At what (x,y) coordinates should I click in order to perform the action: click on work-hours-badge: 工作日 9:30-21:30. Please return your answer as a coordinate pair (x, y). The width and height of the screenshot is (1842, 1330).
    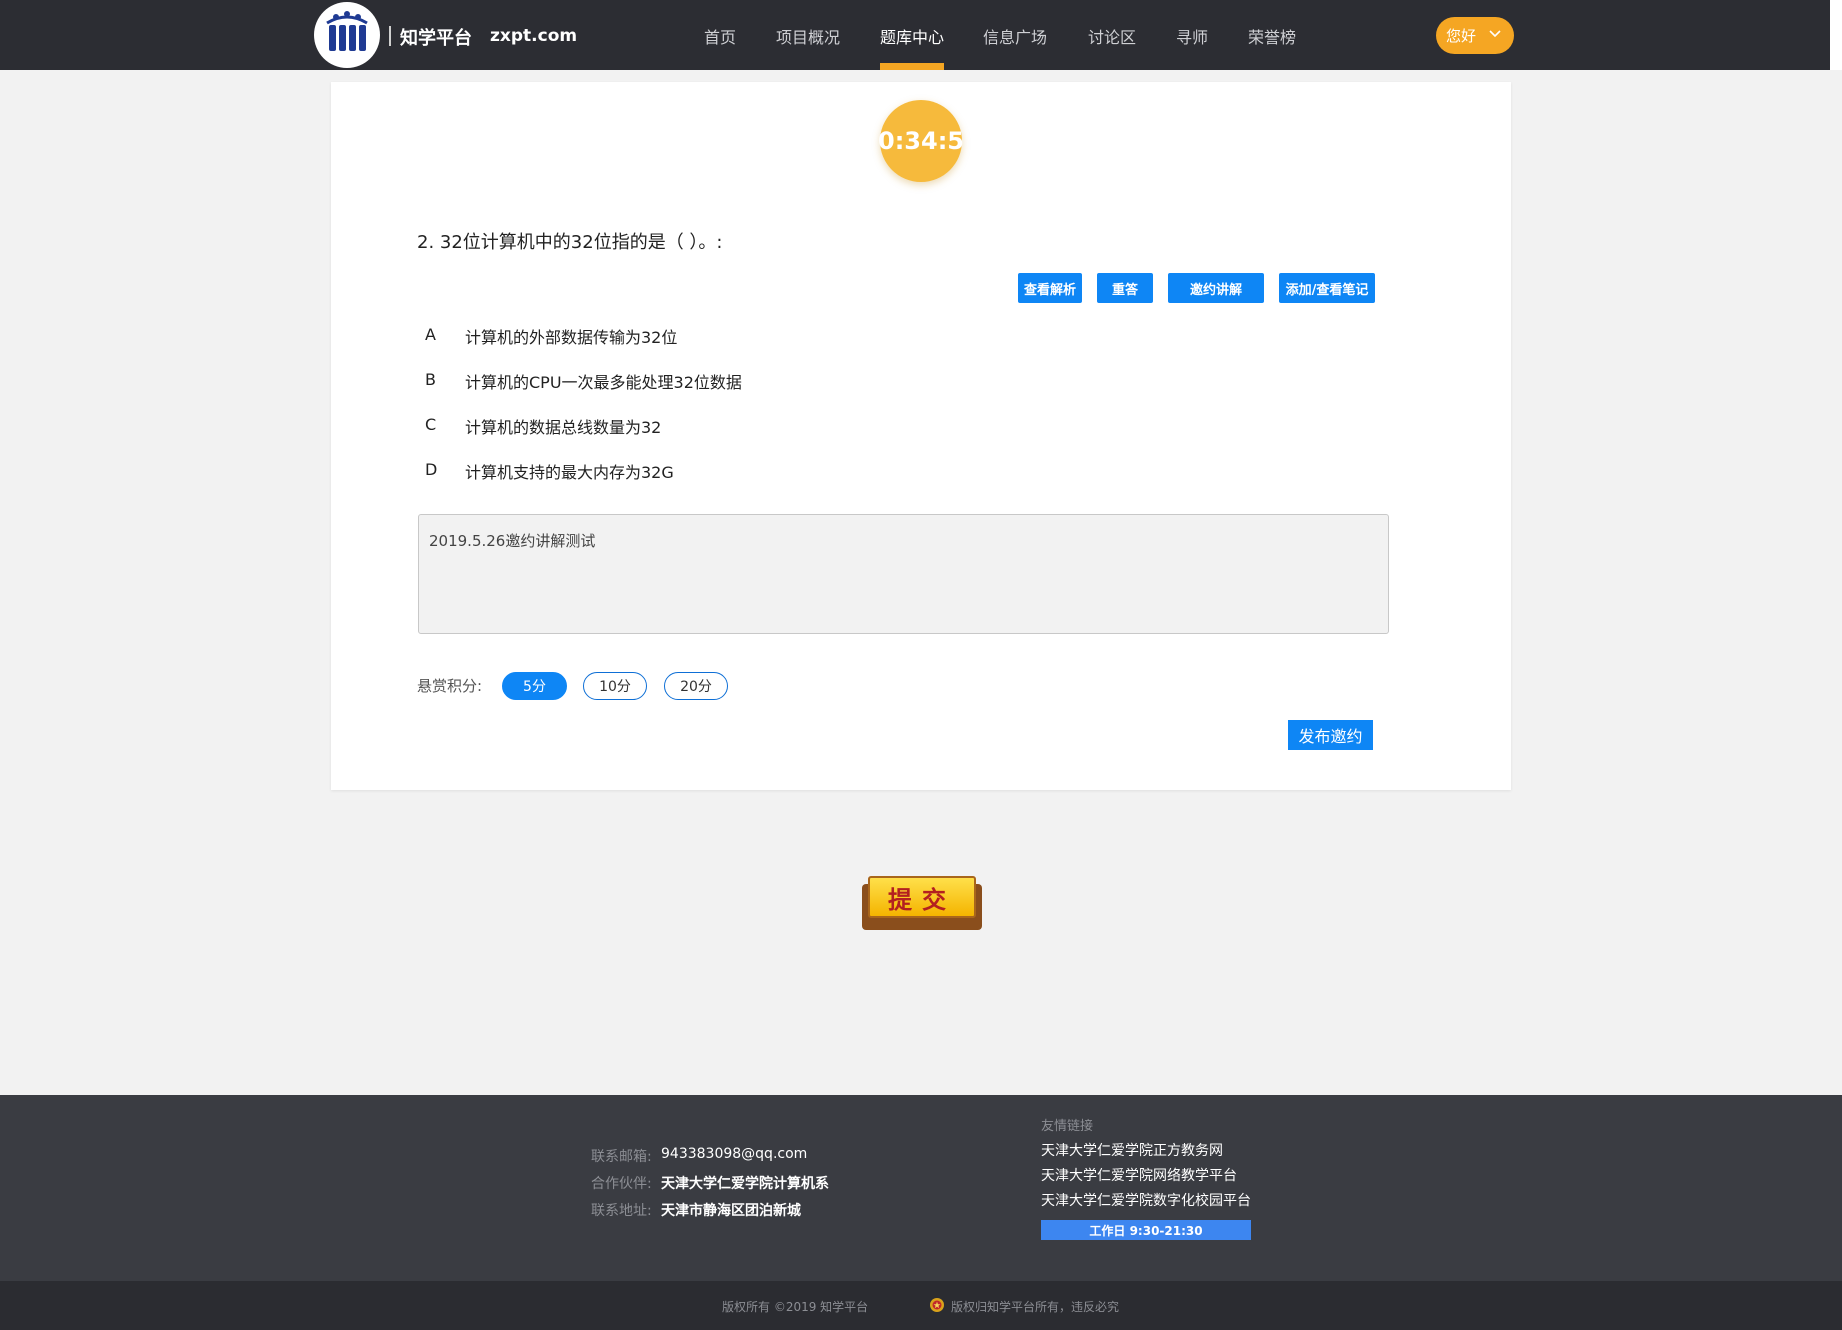
    Looking at the image, I should click on (1146, 1230).